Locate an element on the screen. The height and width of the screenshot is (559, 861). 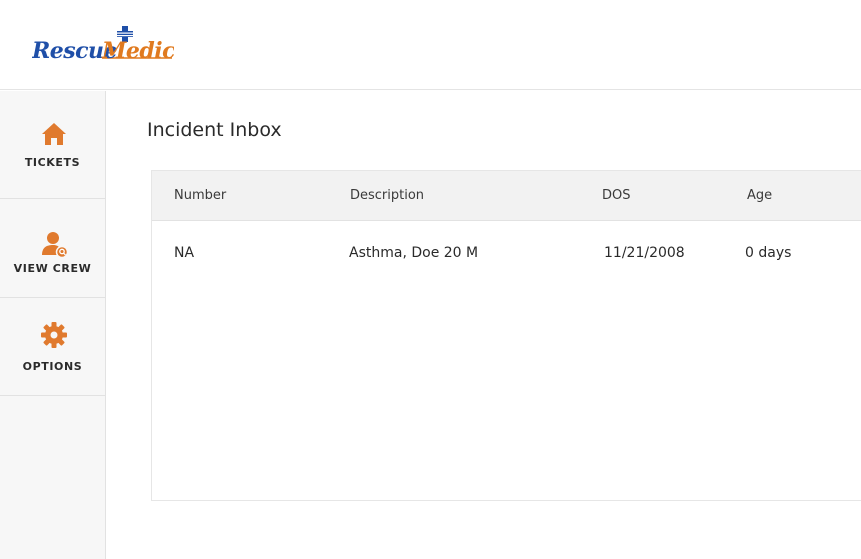
table-header: Number Description DOS Age is located at coordinates (506, 196).